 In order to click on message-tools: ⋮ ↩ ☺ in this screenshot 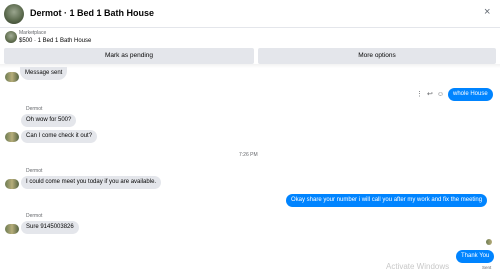, I will do `click(432, 94)`.